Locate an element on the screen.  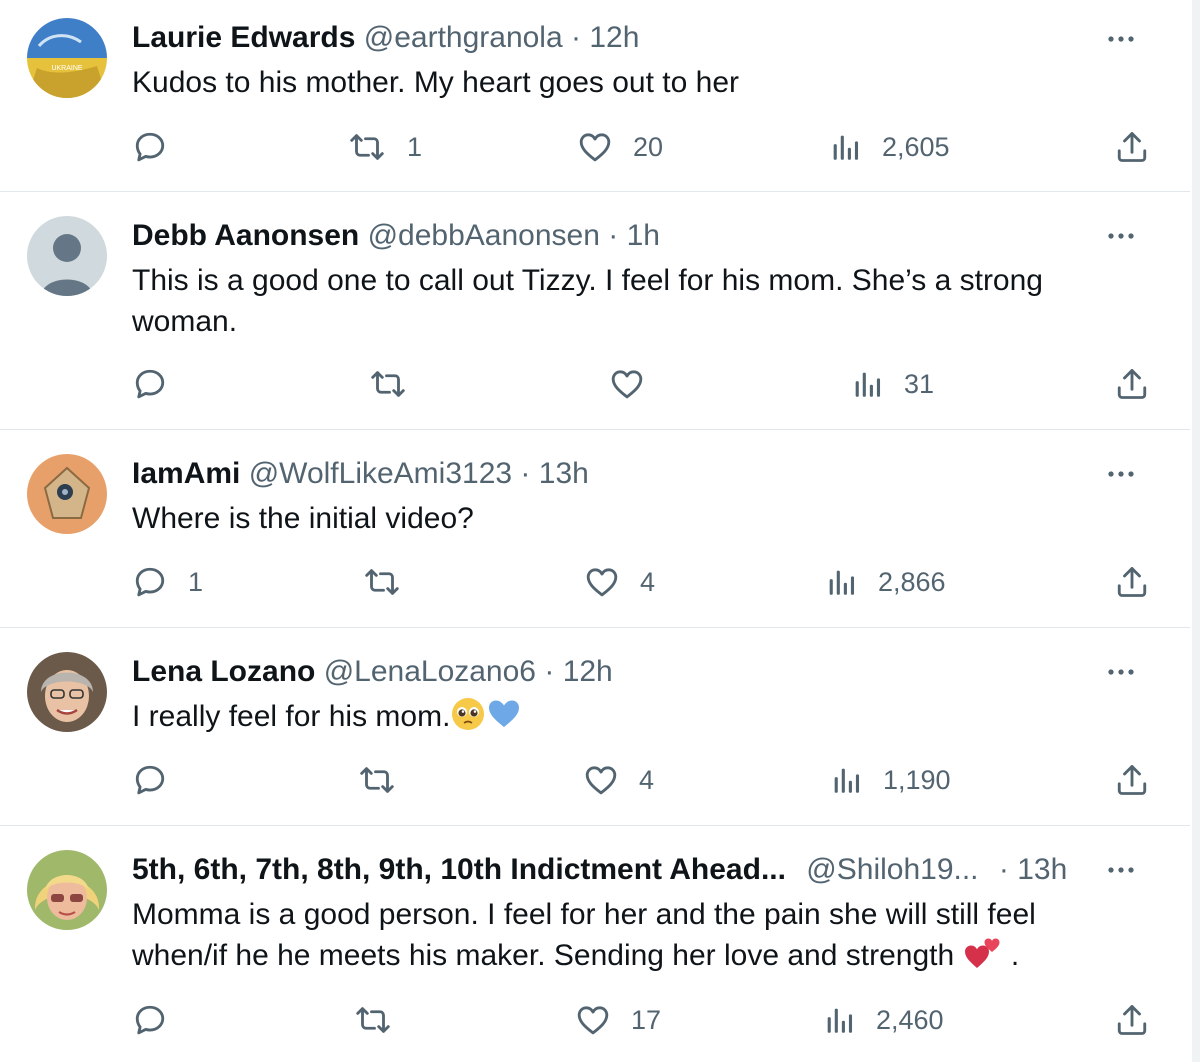
user-handle: @earthgranola is located at coordinates (463, 37).